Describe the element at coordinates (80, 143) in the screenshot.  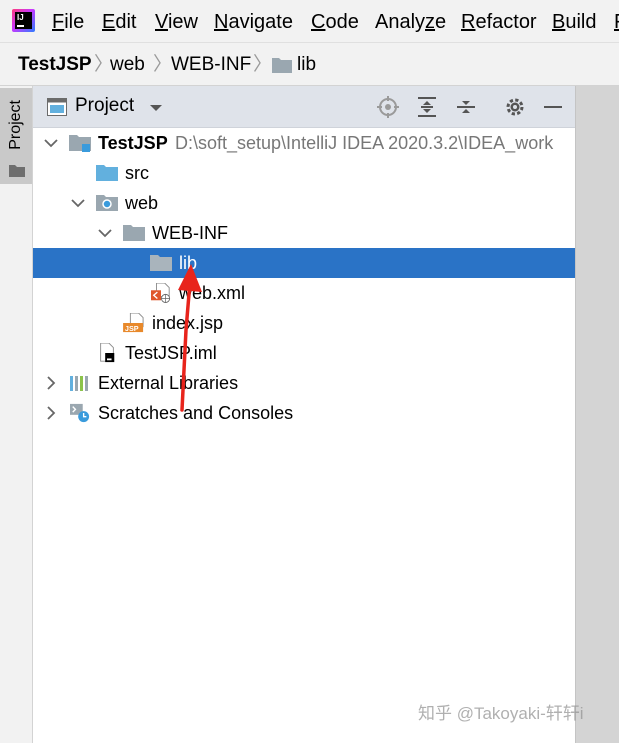
I see `module-folder-icon` at that location.